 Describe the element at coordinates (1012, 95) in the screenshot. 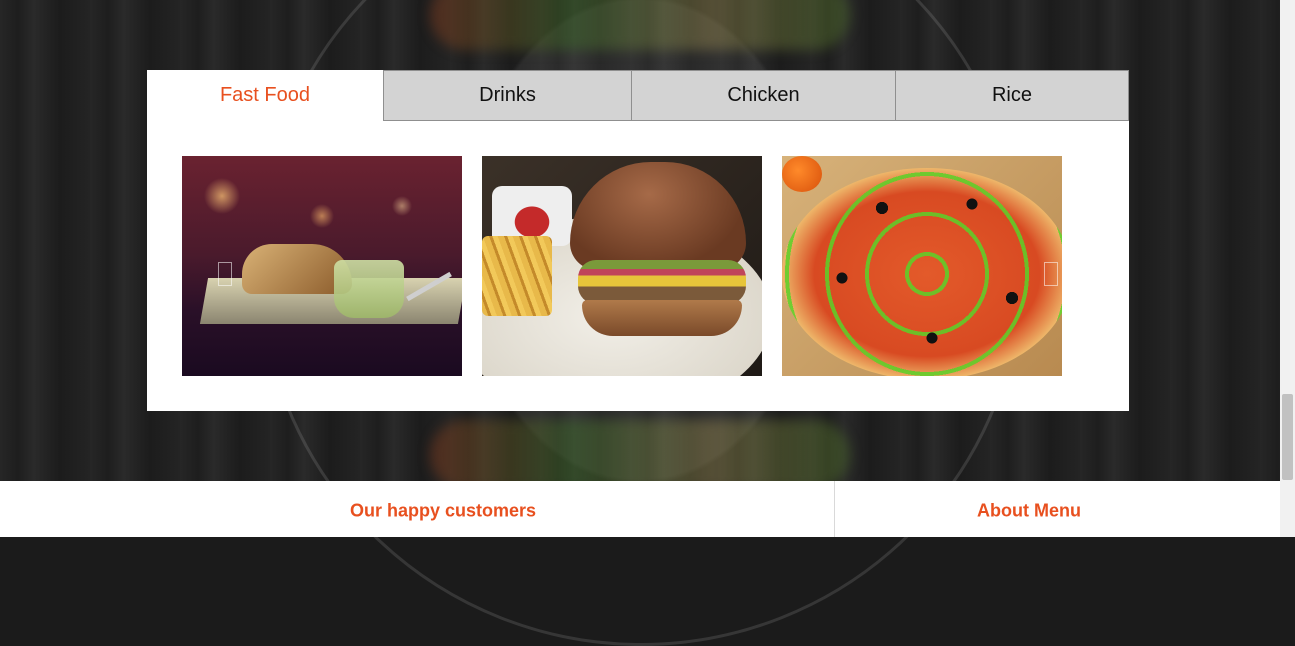

I see `tab-rice: Rice` at that location.